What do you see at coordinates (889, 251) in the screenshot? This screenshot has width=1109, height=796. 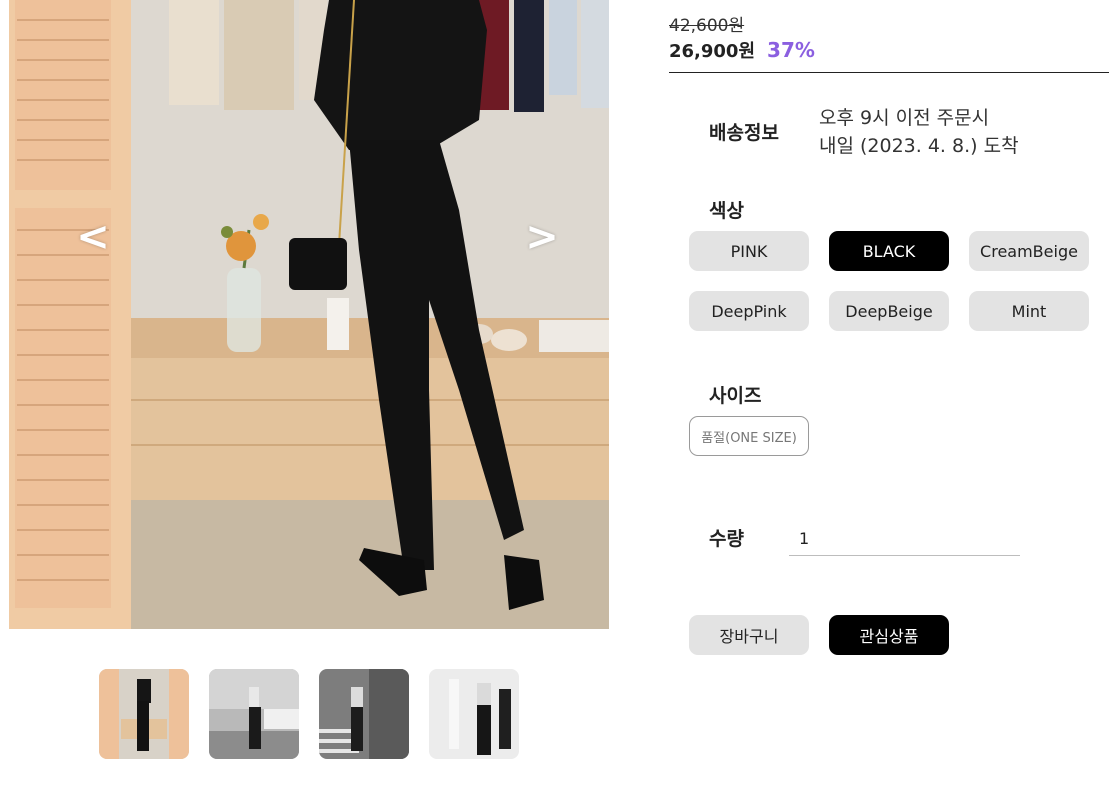 I see `color-option-black: BLACK` at bounding box center [889, 251].